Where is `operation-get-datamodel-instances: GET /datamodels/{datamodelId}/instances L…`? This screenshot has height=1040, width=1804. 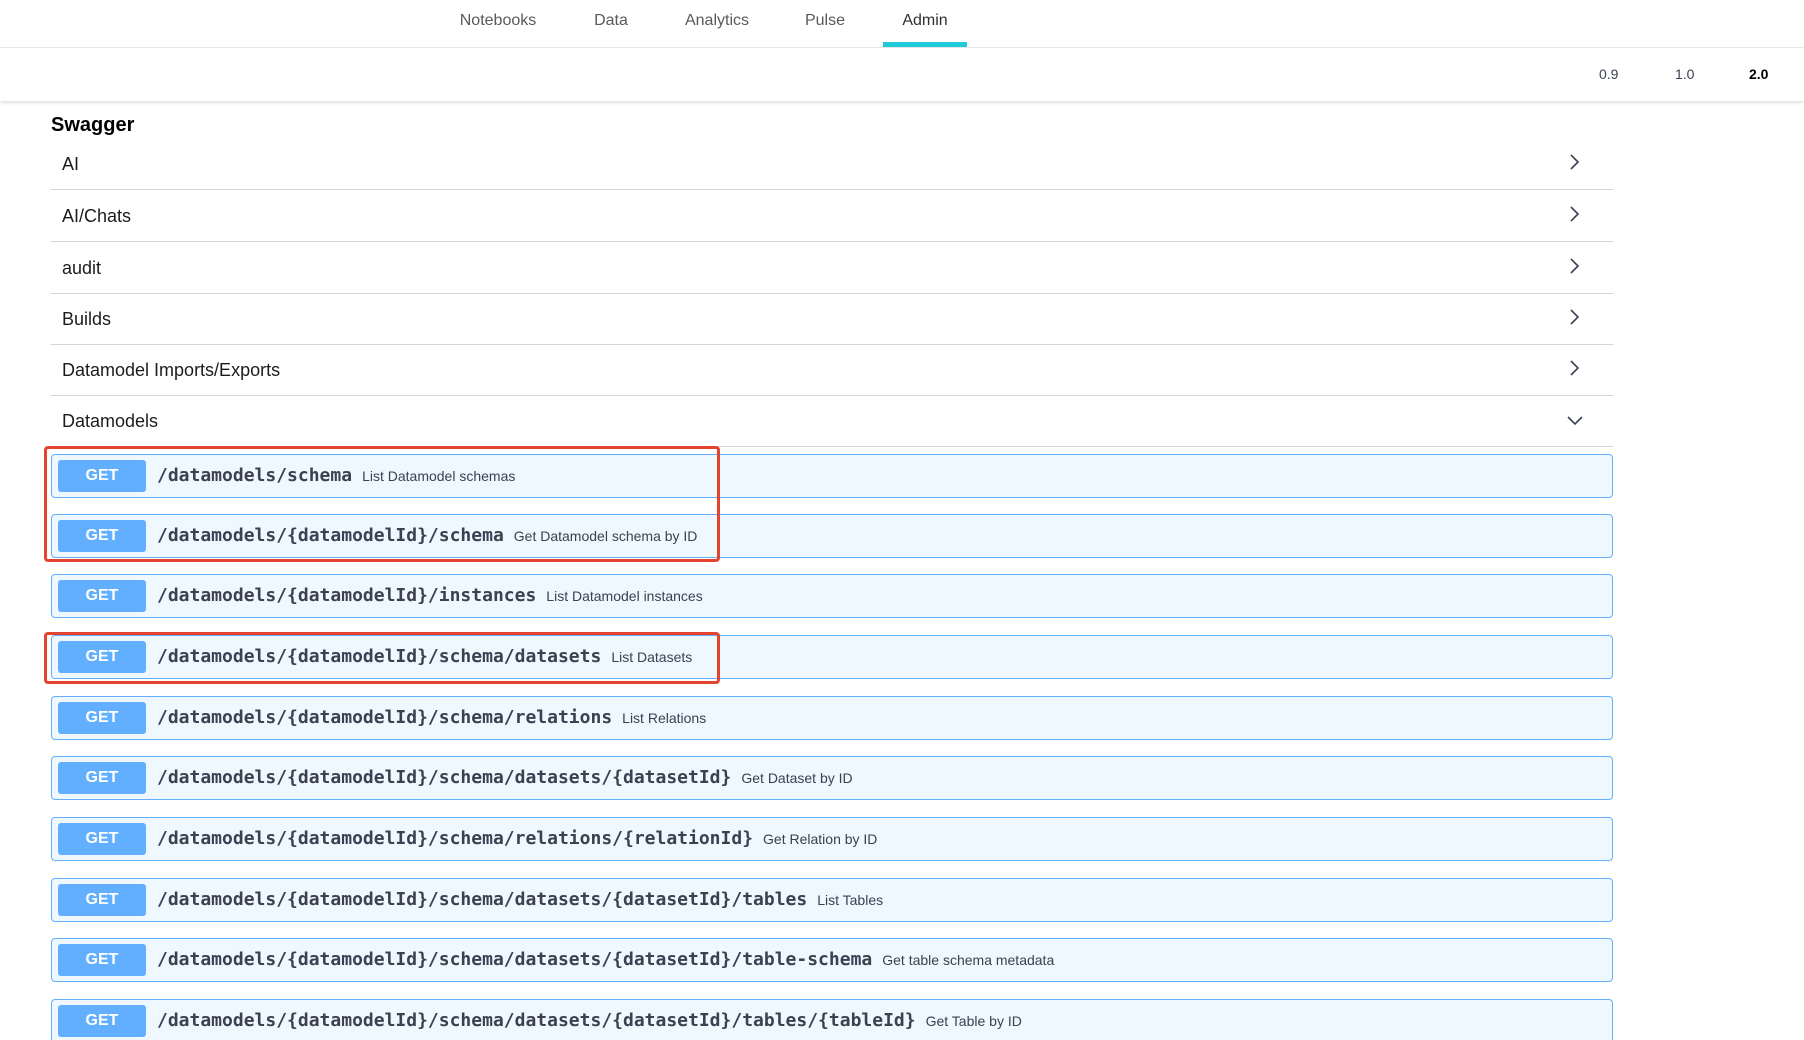 operation-get-datamodel-instances: GET /datamodels/{datamodelId}/instances L… is located at coordinates (832, 596).